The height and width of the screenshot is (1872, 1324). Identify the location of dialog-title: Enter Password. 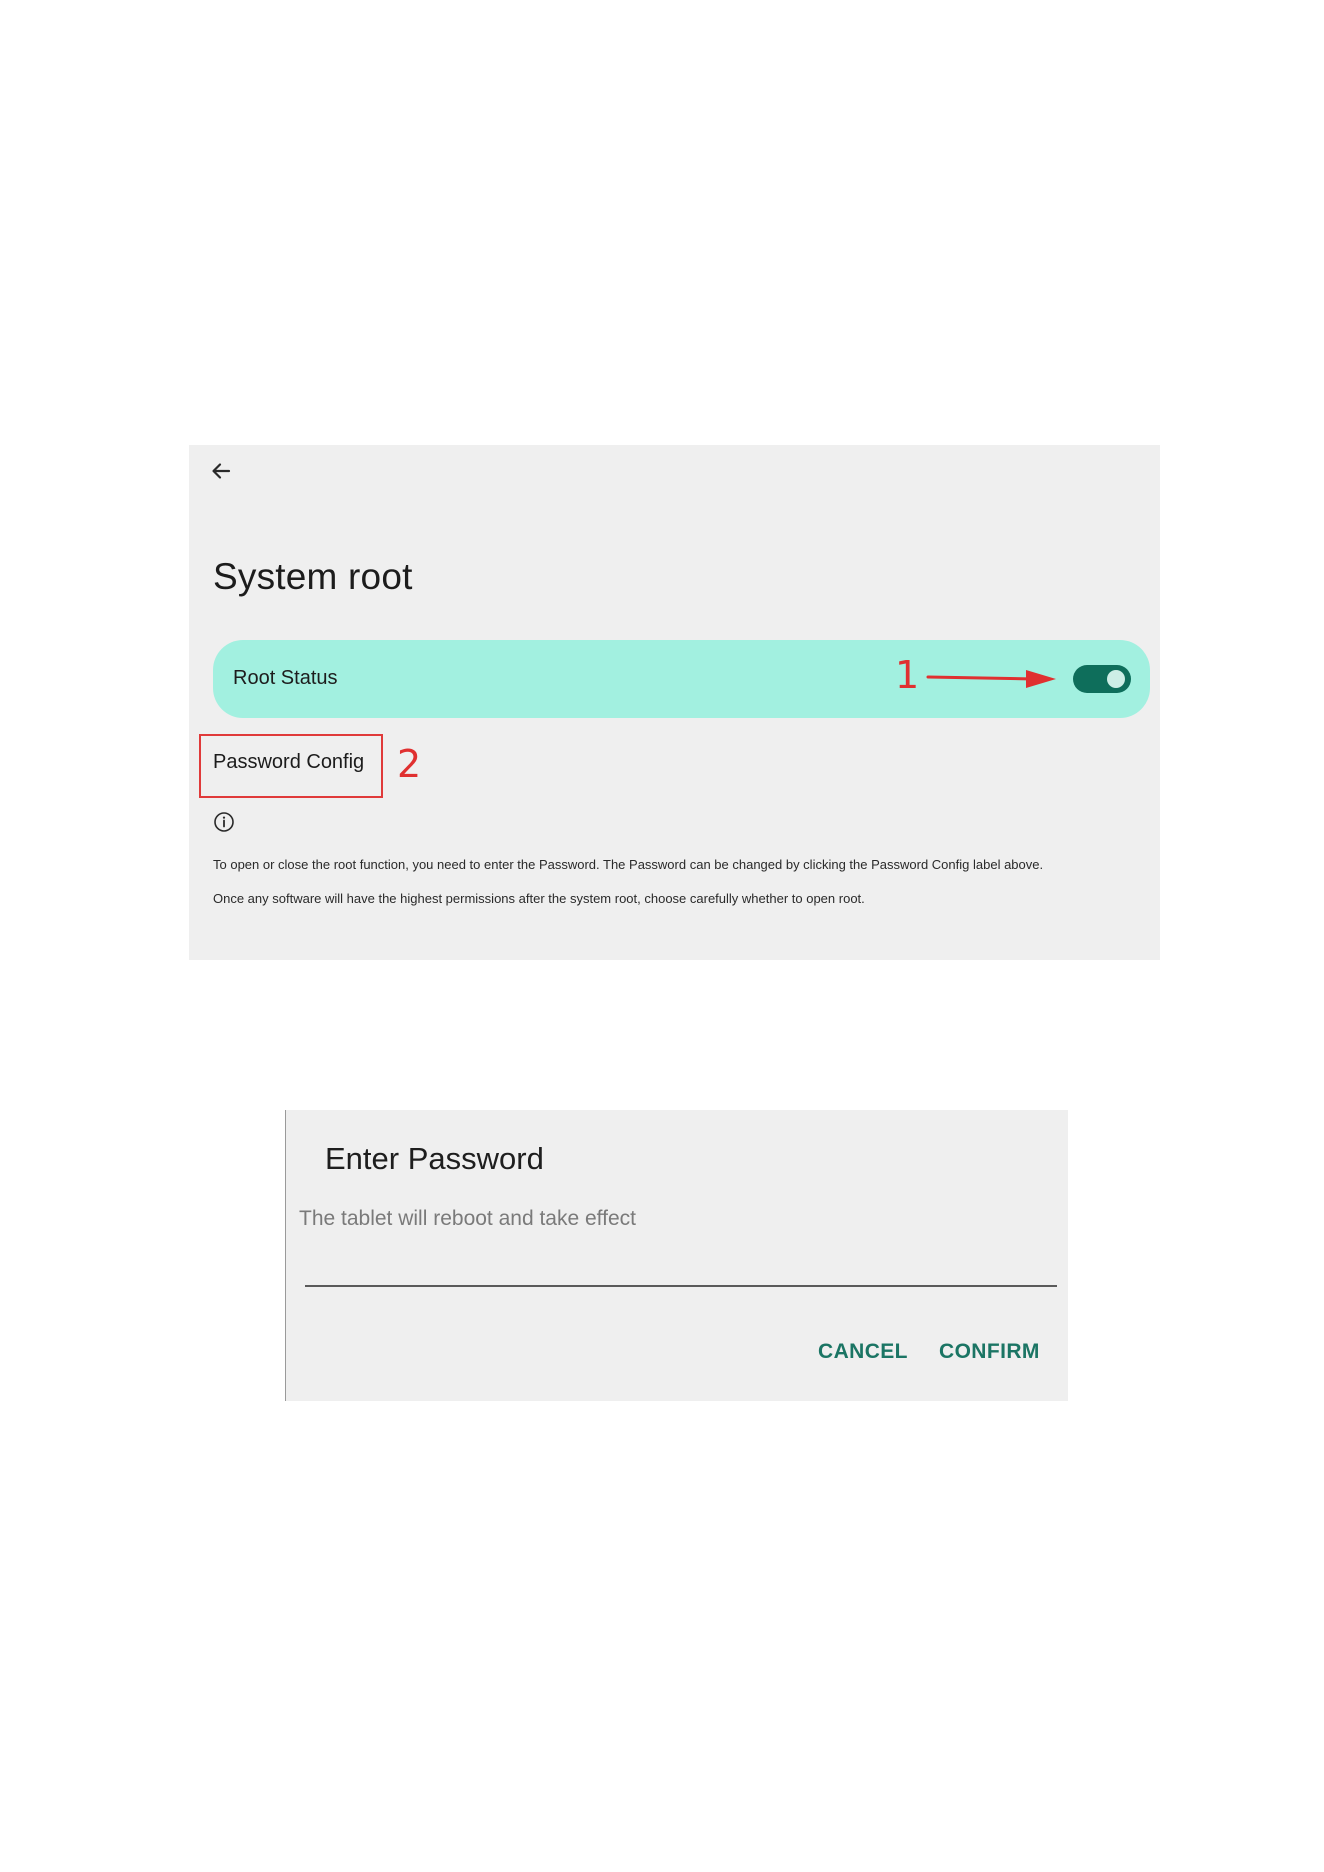
(434, 1158).